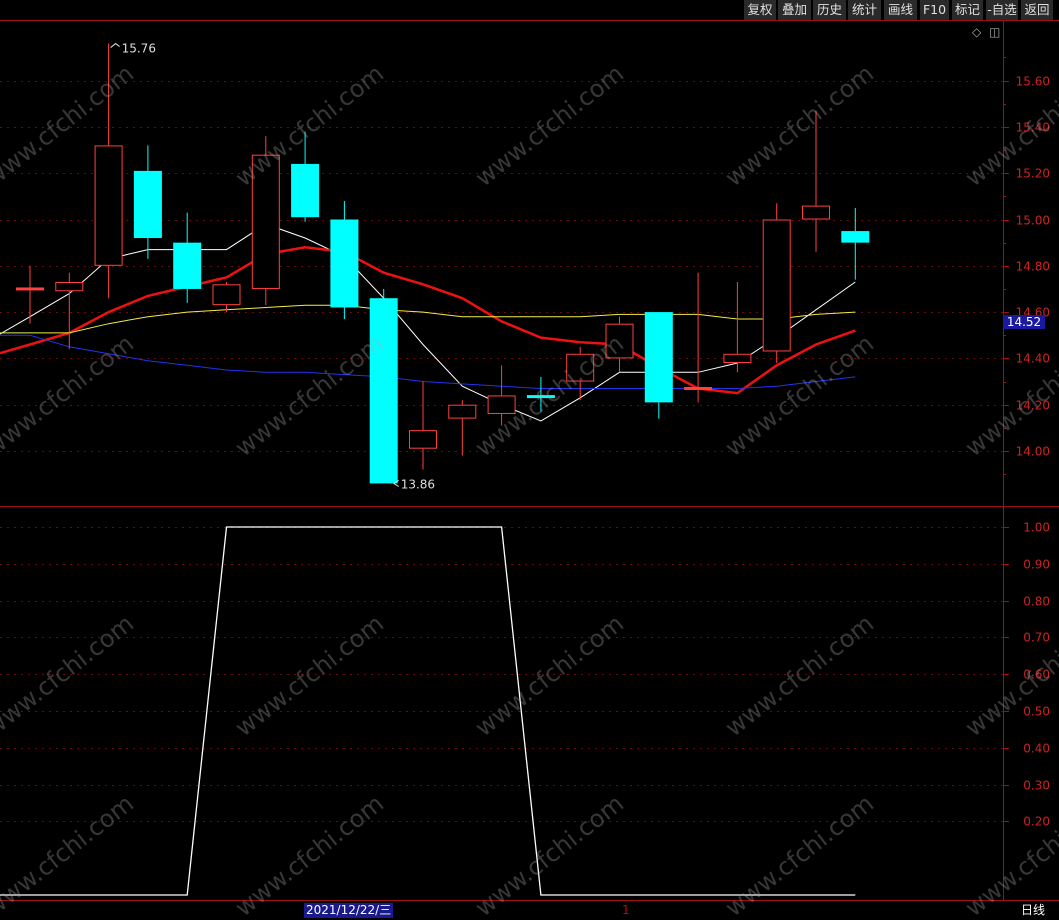 The image size is (1059, 920). I want to click on price-tick-label: 14.80, so click(1033, 267).